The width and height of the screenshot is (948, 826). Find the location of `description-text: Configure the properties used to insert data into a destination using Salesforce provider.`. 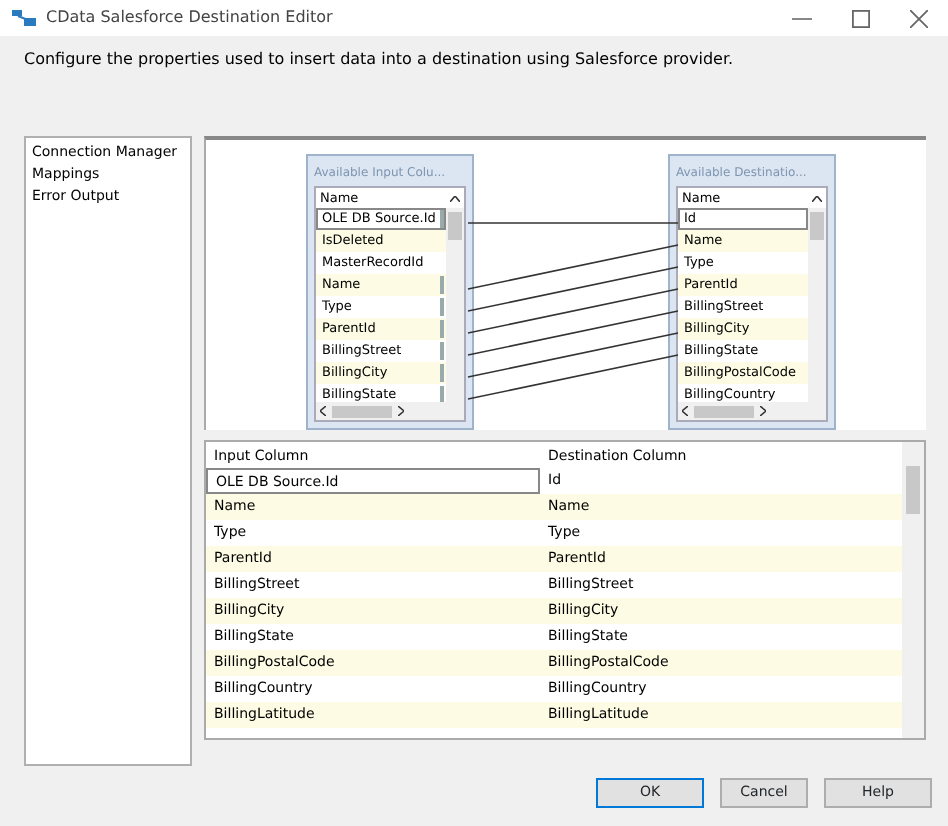

description-text: Configure the properties used to insert data into a destination using Salesforce provider. is located at coordinates (379, 59).